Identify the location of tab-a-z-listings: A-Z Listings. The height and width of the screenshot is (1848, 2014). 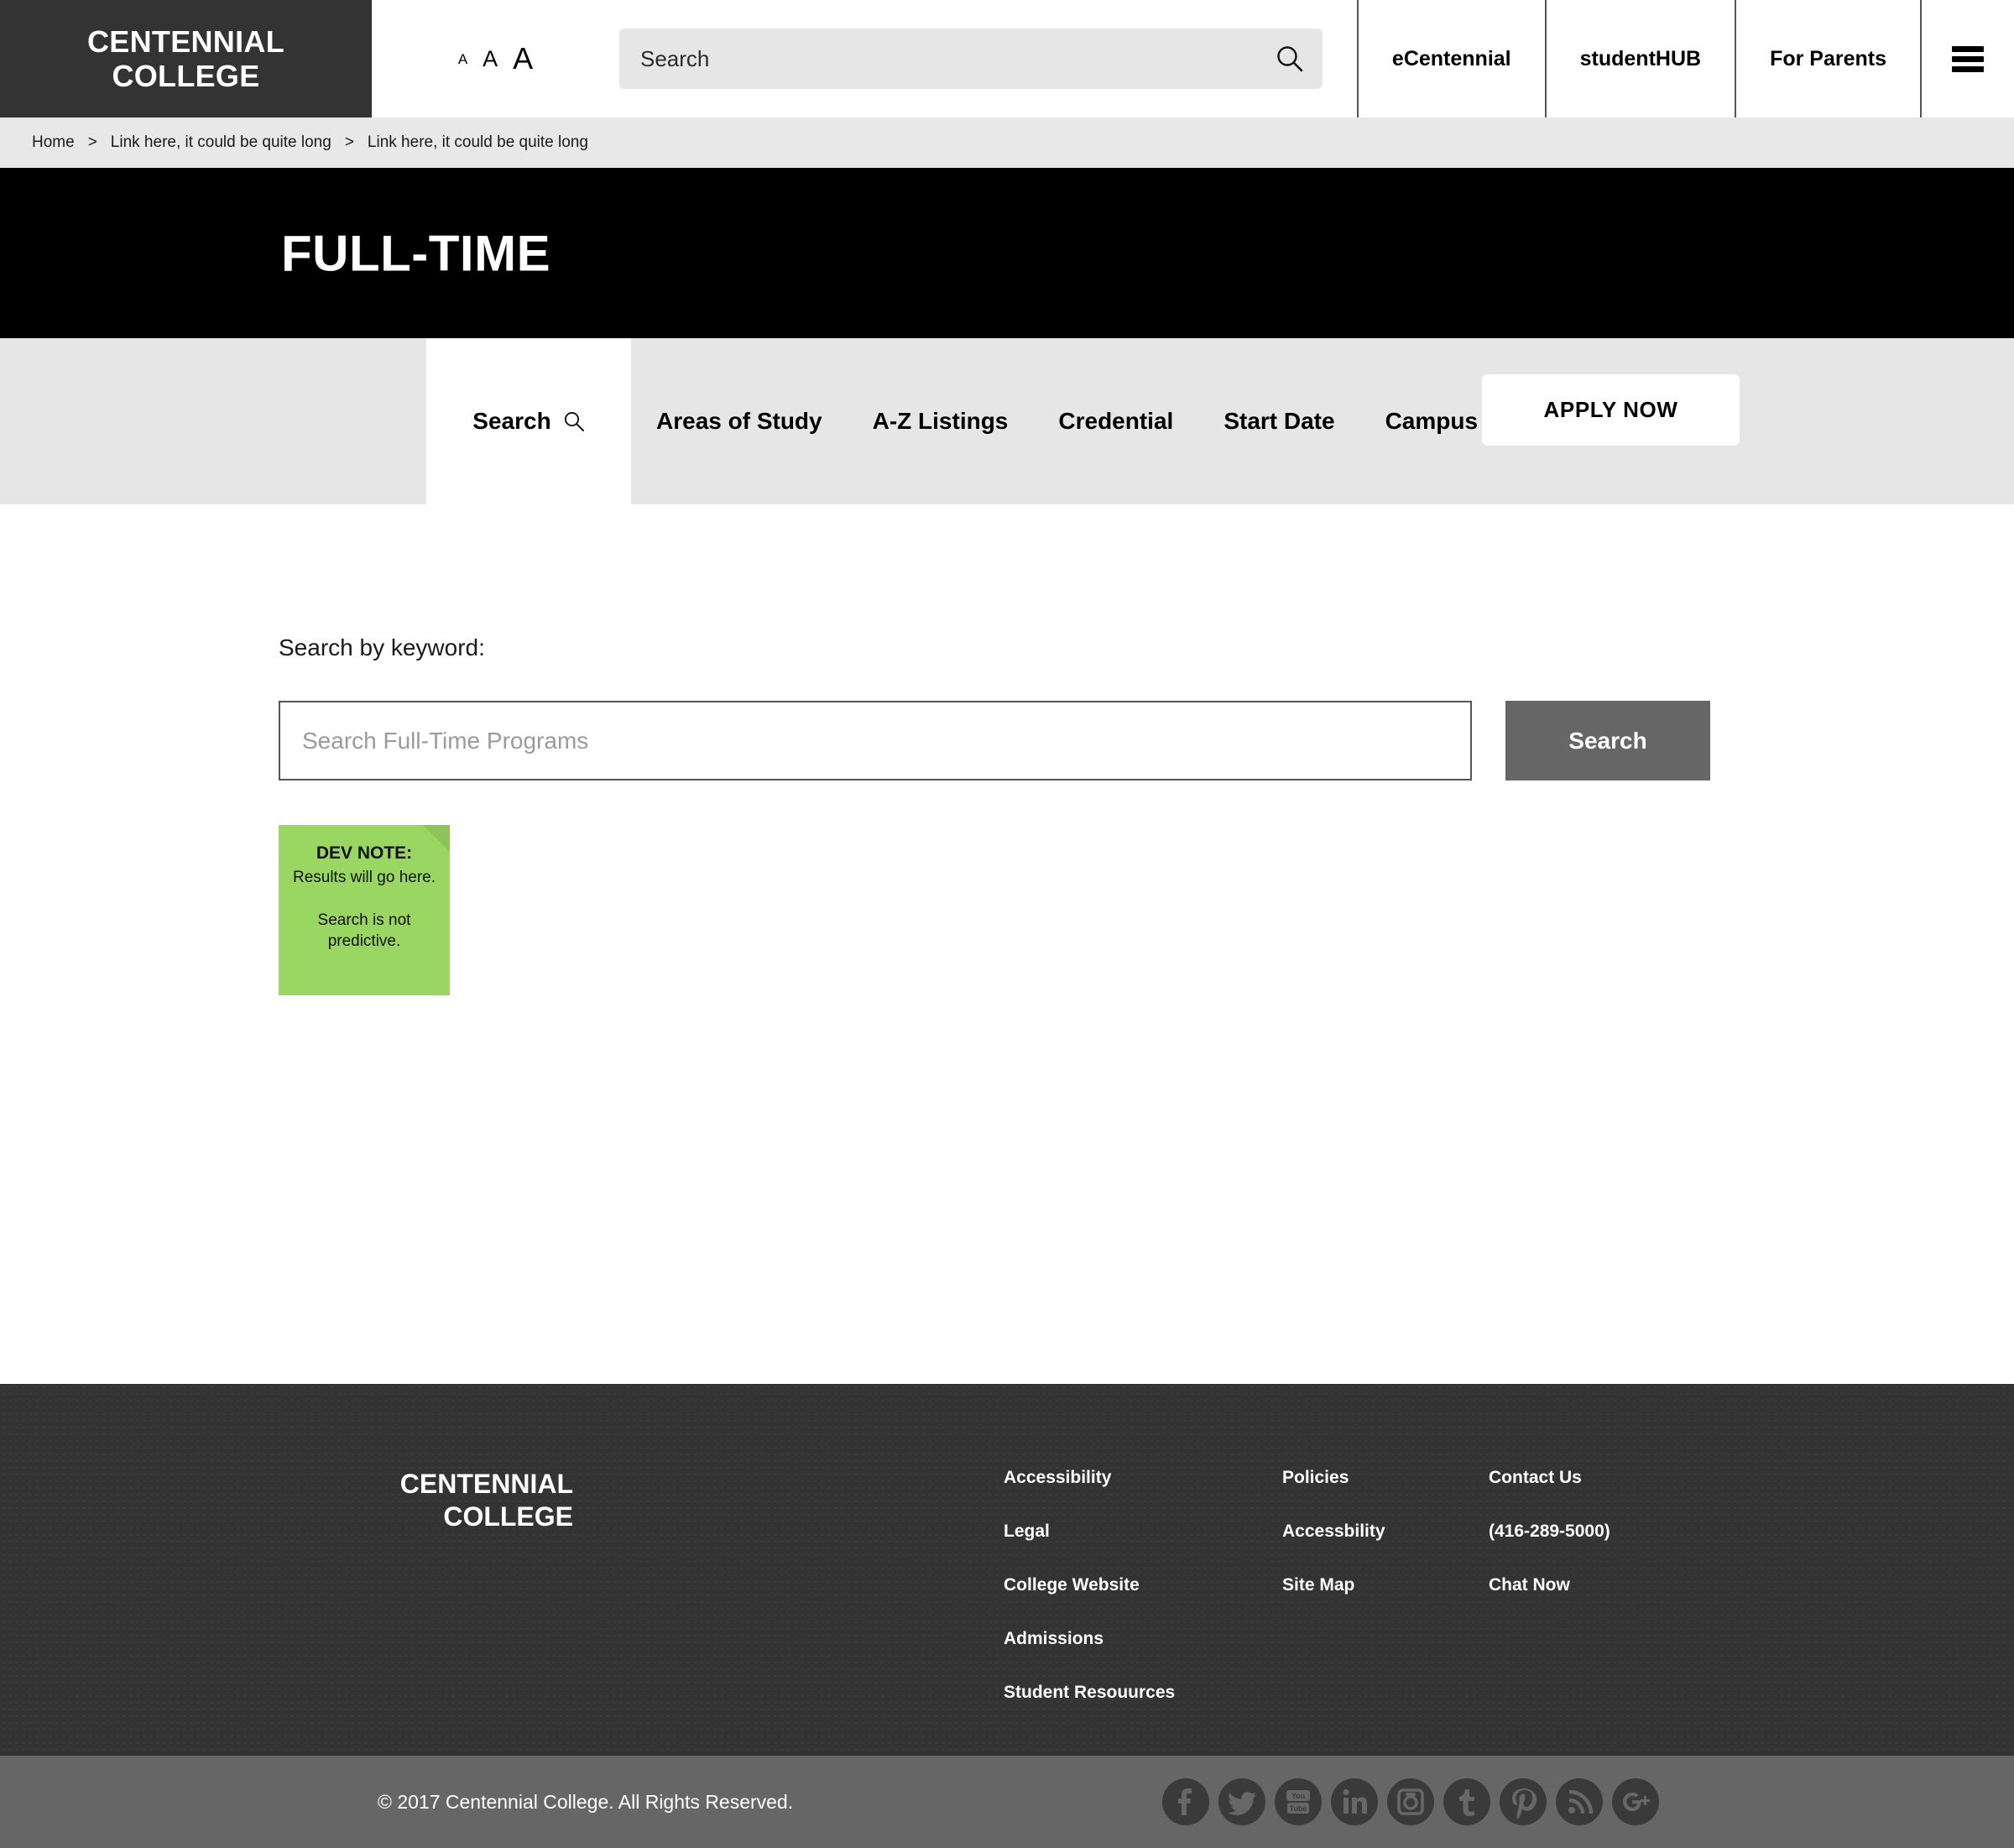
(941, 421).